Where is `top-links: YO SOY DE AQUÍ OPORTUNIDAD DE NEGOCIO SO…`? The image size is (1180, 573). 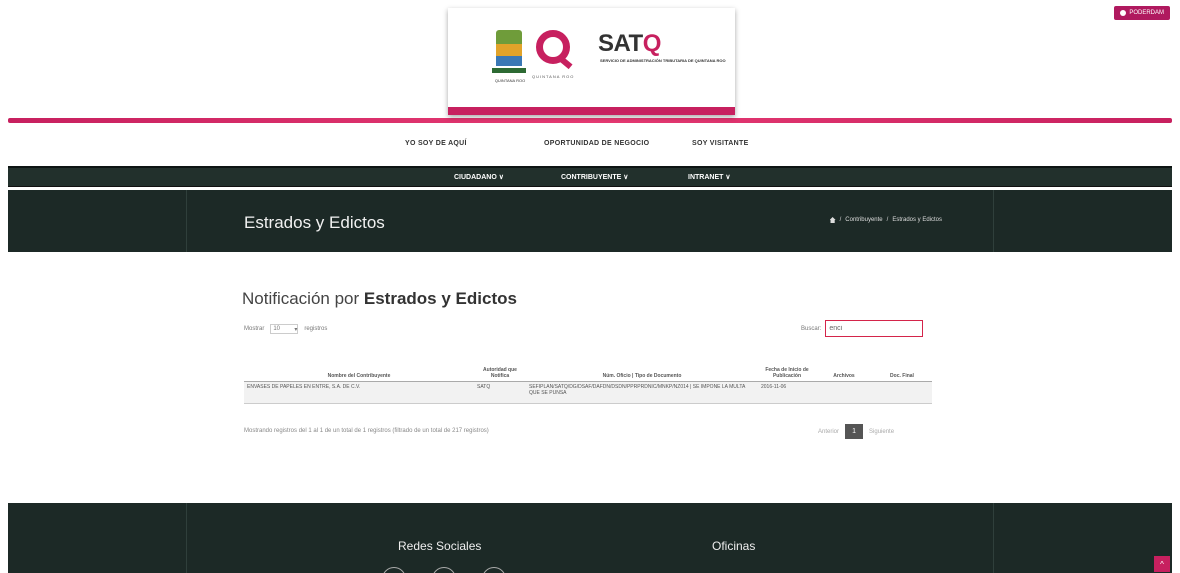 top-links: YO SOY DE AQUÍ OPORTUNIDAD DE NEGOCIO SO… is located at coordinates (590, 146).